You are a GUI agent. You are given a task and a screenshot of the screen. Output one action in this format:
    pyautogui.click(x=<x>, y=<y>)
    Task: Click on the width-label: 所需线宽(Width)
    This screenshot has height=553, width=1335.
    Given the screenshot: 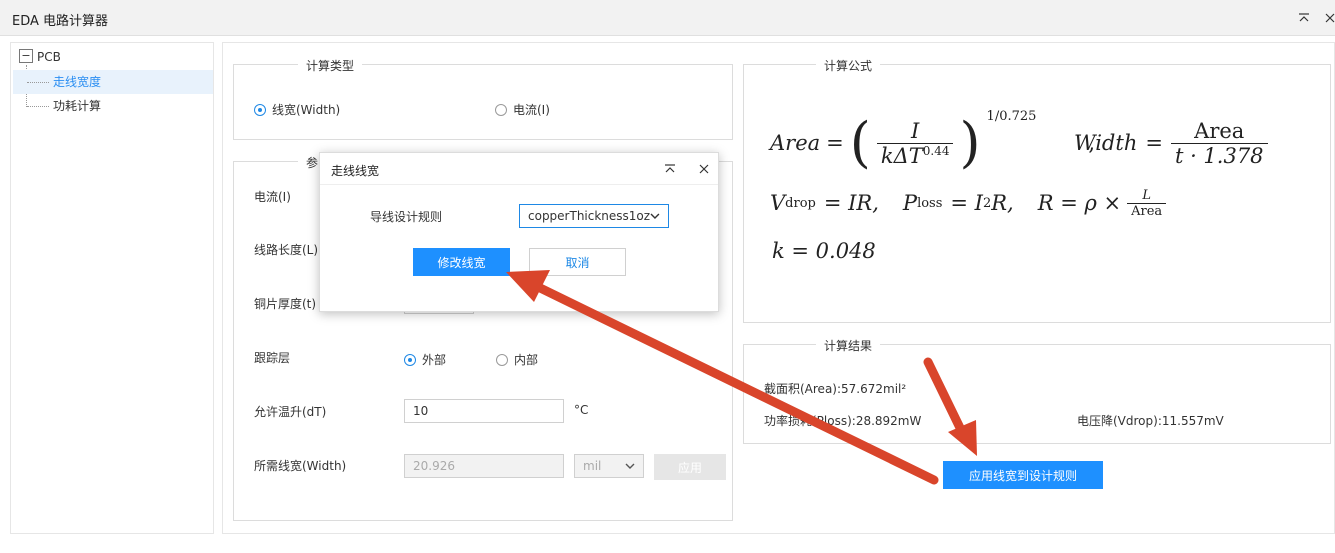 What is the action you would take?
    pyautogui.click(x=300, y=466)
    